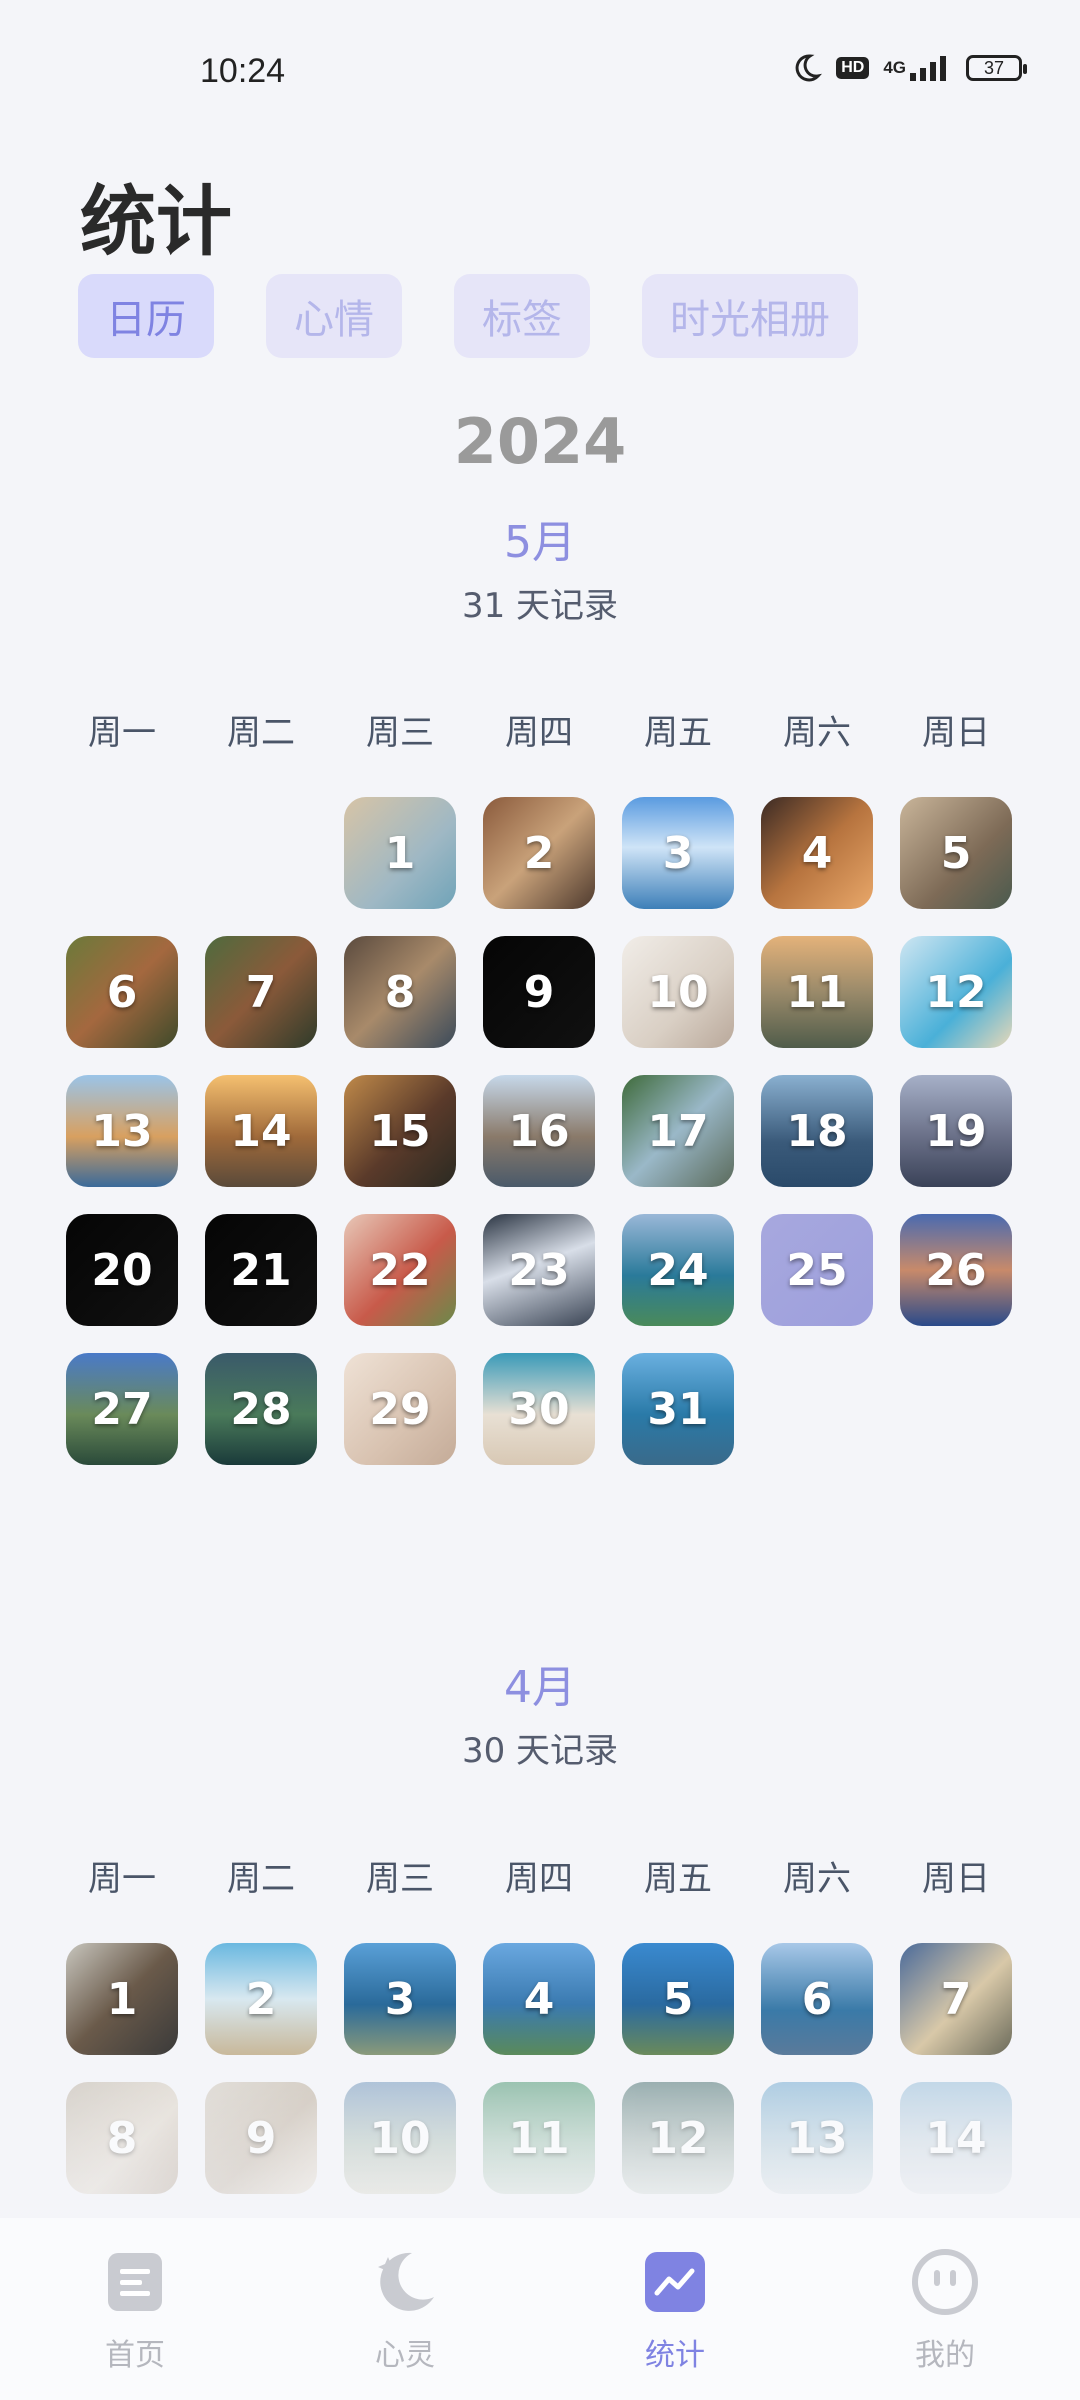 This screenshot has width=1080, height=2400. What do you see at coordinates (678, 1131) in the screenshot?
I see `calendar-day: 17` at bounding box center [678, 1131].